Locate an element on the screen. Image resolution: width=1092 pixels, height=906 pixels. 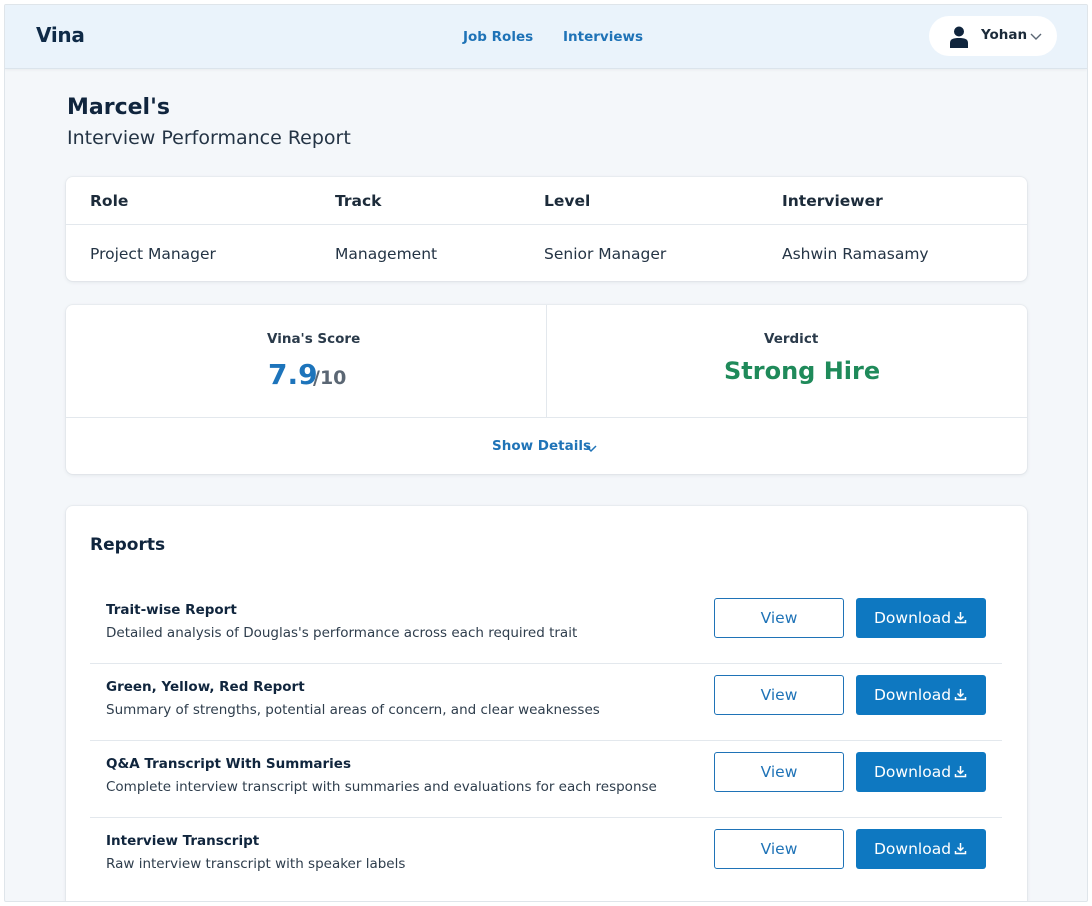
value-interviewer: Ashwin Ramasamy is located at coordinates (855, 254).